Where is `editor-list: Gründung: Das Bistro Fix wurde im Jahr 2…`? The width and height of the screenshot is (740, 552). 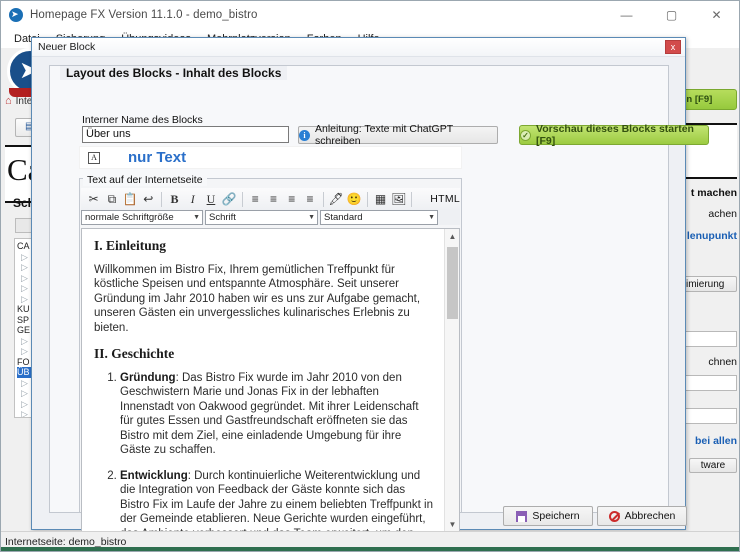 editor-list: Gründung: Das Bistro Fix wurde im Jahr 2… is located at coordinates (264, 452).